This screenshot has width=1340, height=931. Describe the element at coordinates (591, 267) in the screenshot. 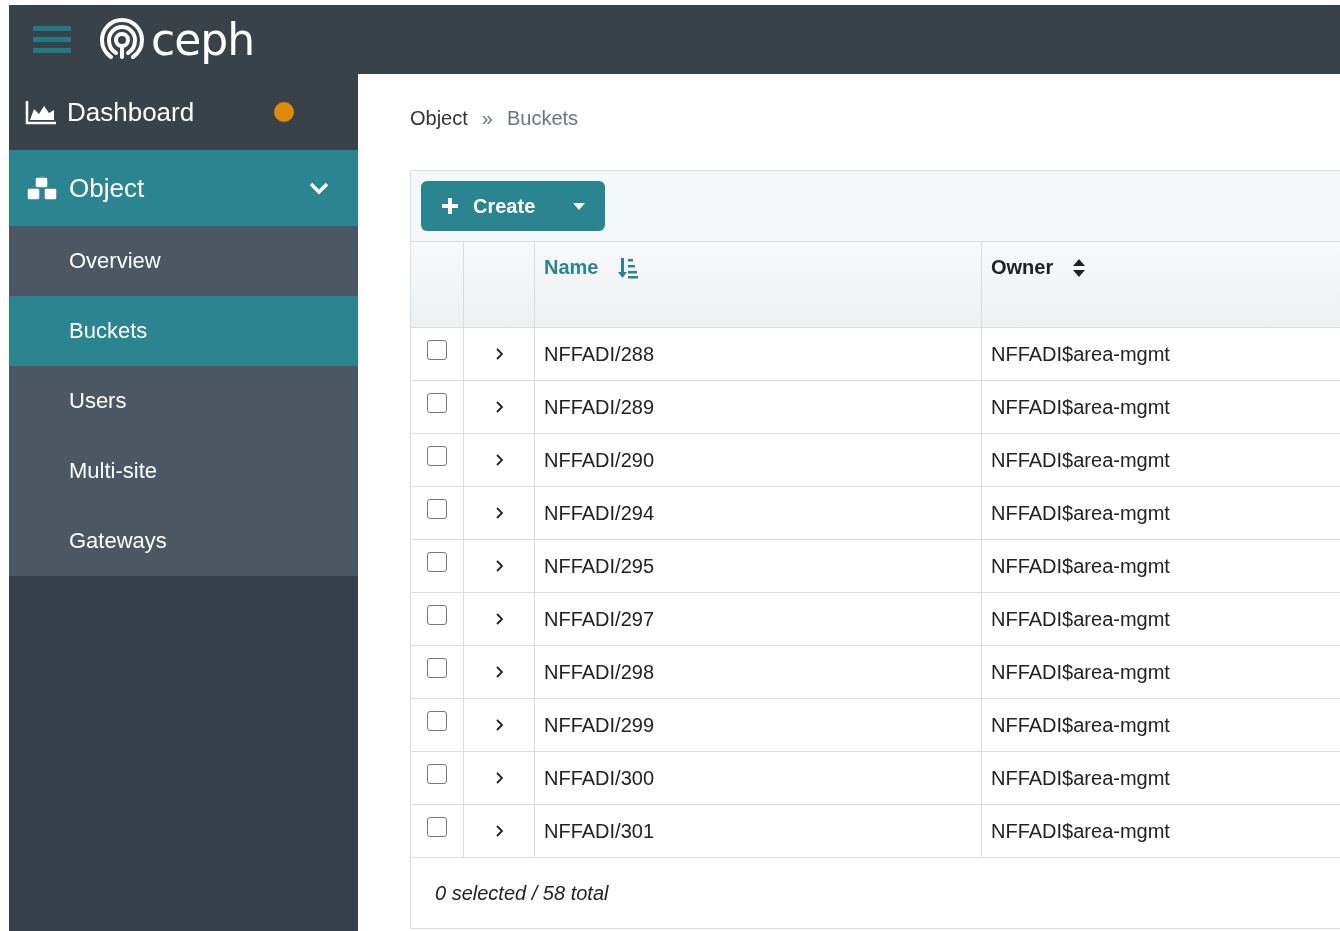

I see `column-header: Name` at that location.